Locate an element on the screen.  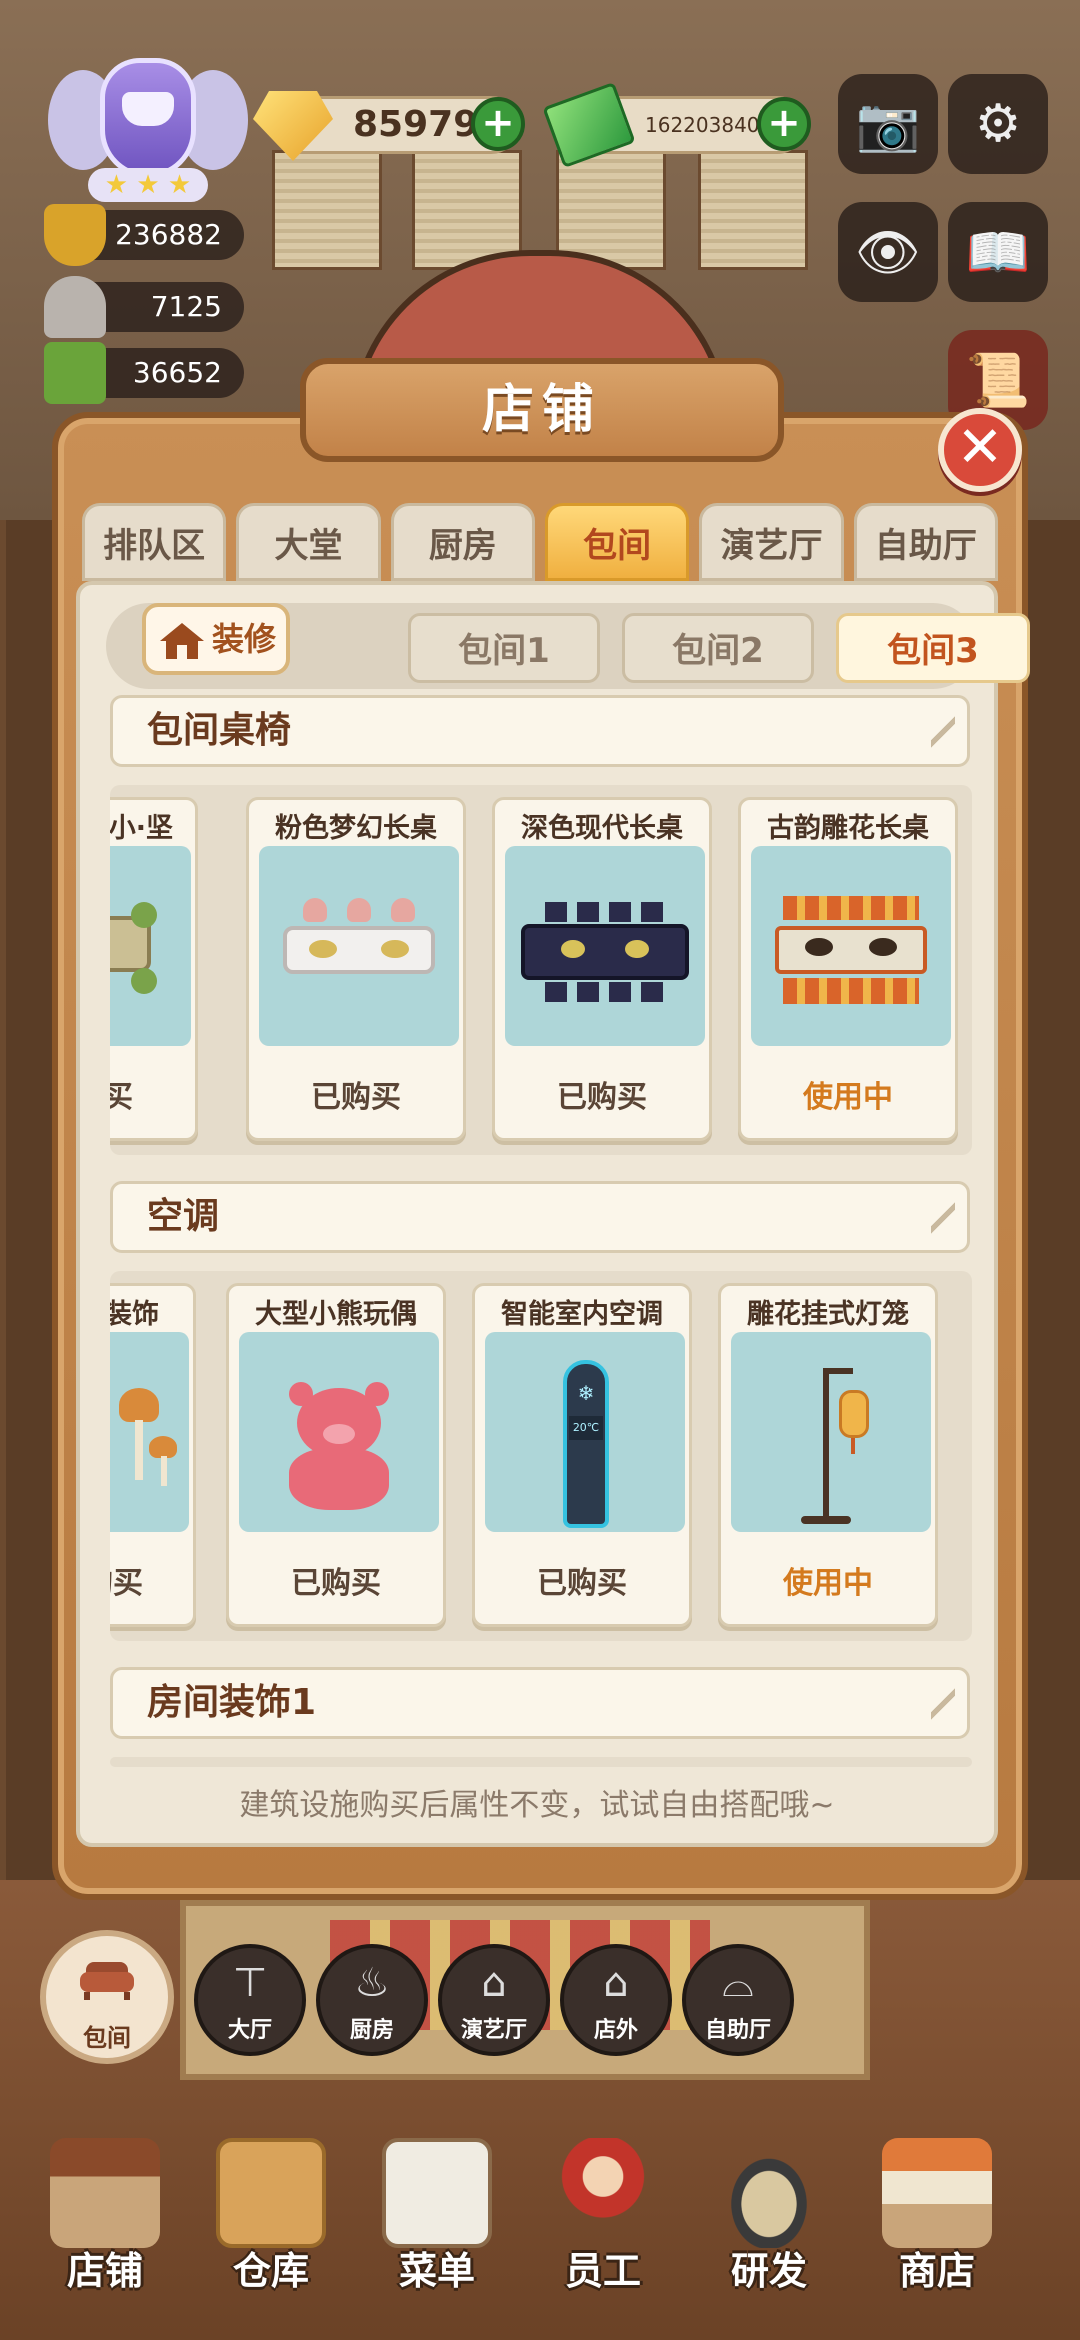
area-button-buffet: ⌓ 自助厅 is located at coordinates (738, 2000).